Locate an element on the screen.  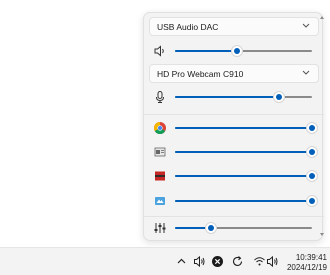
app-volume-row-chrome is located at coordinates (234, 128).